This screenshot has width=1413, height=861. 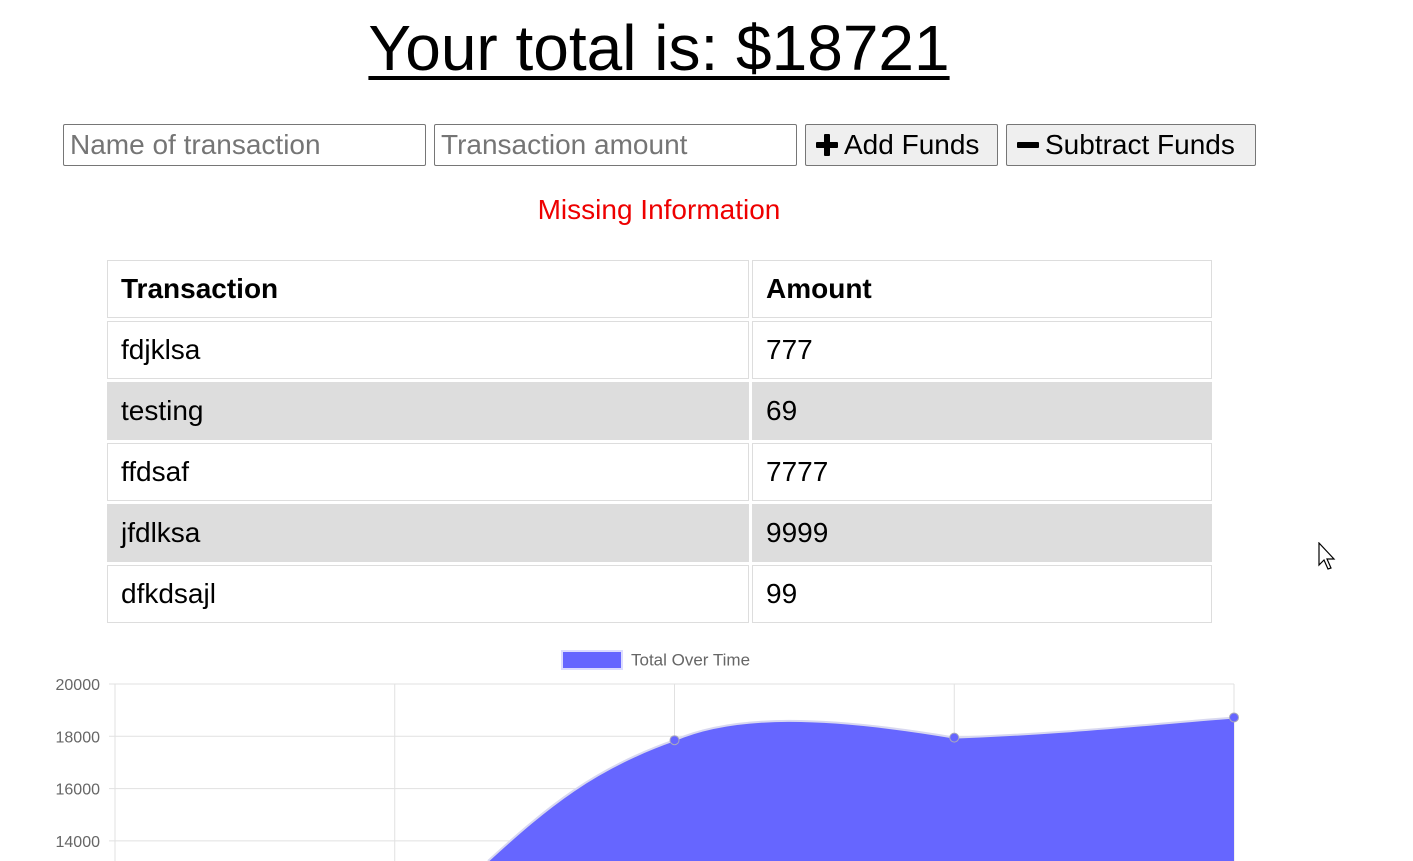 I want to click on transaction-amount-cell: 9999, so click(x=982, y=533).